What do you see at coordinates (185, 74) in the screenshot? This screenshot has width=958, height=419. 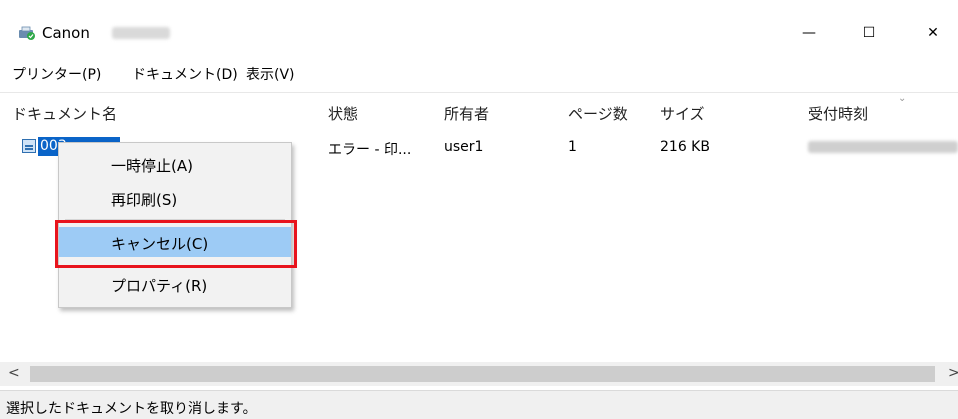 I see `menu-document: ドキュメント(D)` at bounding box center [185, 74].